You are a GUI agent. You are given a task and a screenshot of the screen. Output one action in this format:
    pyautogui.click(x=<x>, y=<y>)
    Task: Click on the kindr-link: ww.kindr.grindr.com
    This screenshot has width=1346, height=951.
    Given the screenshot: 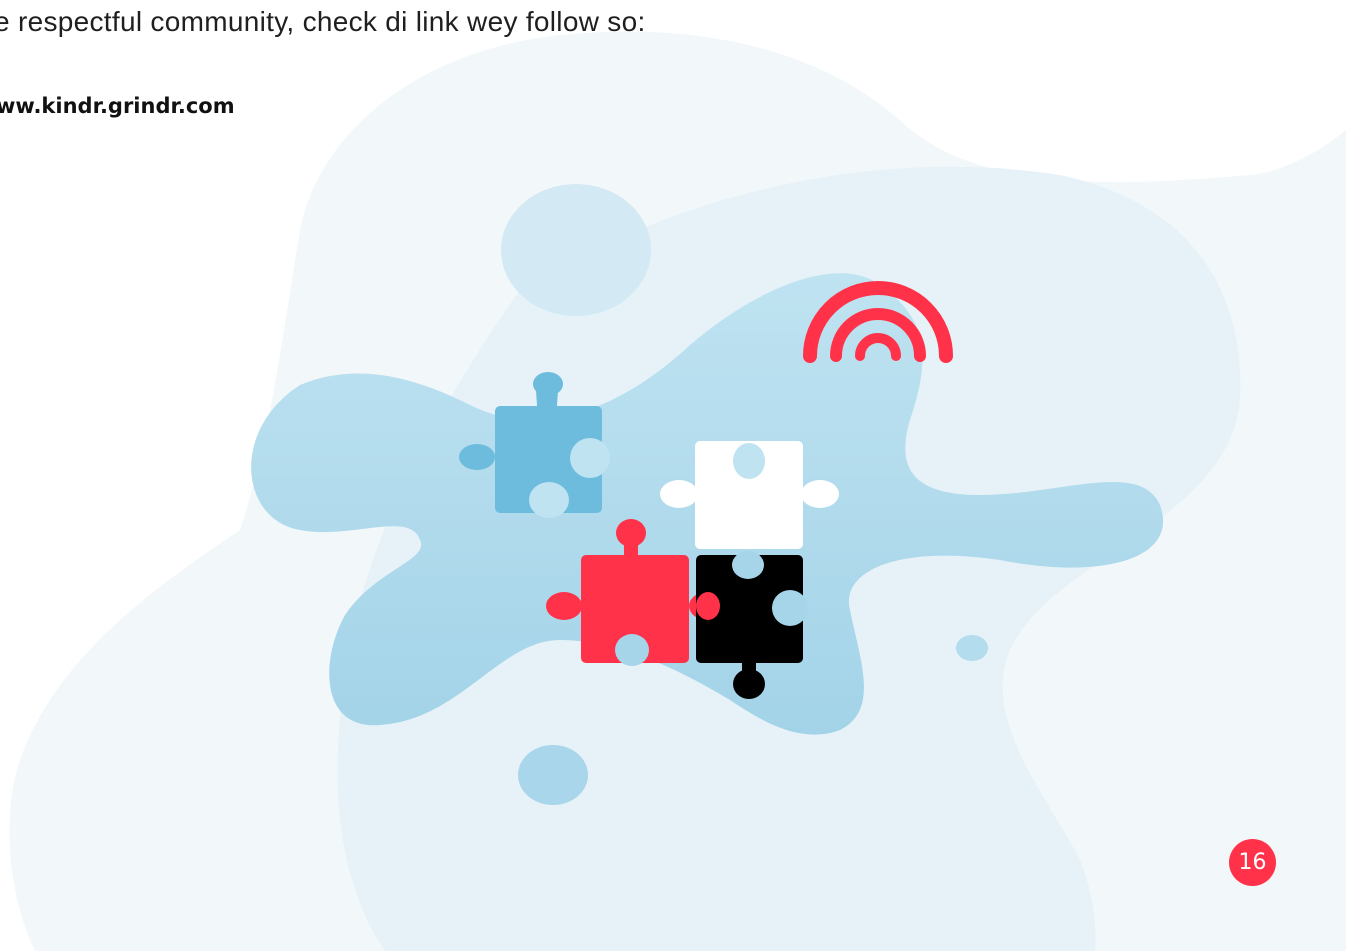 What is the action you would take?
    pyautogui.click(x=117, y=106)
    